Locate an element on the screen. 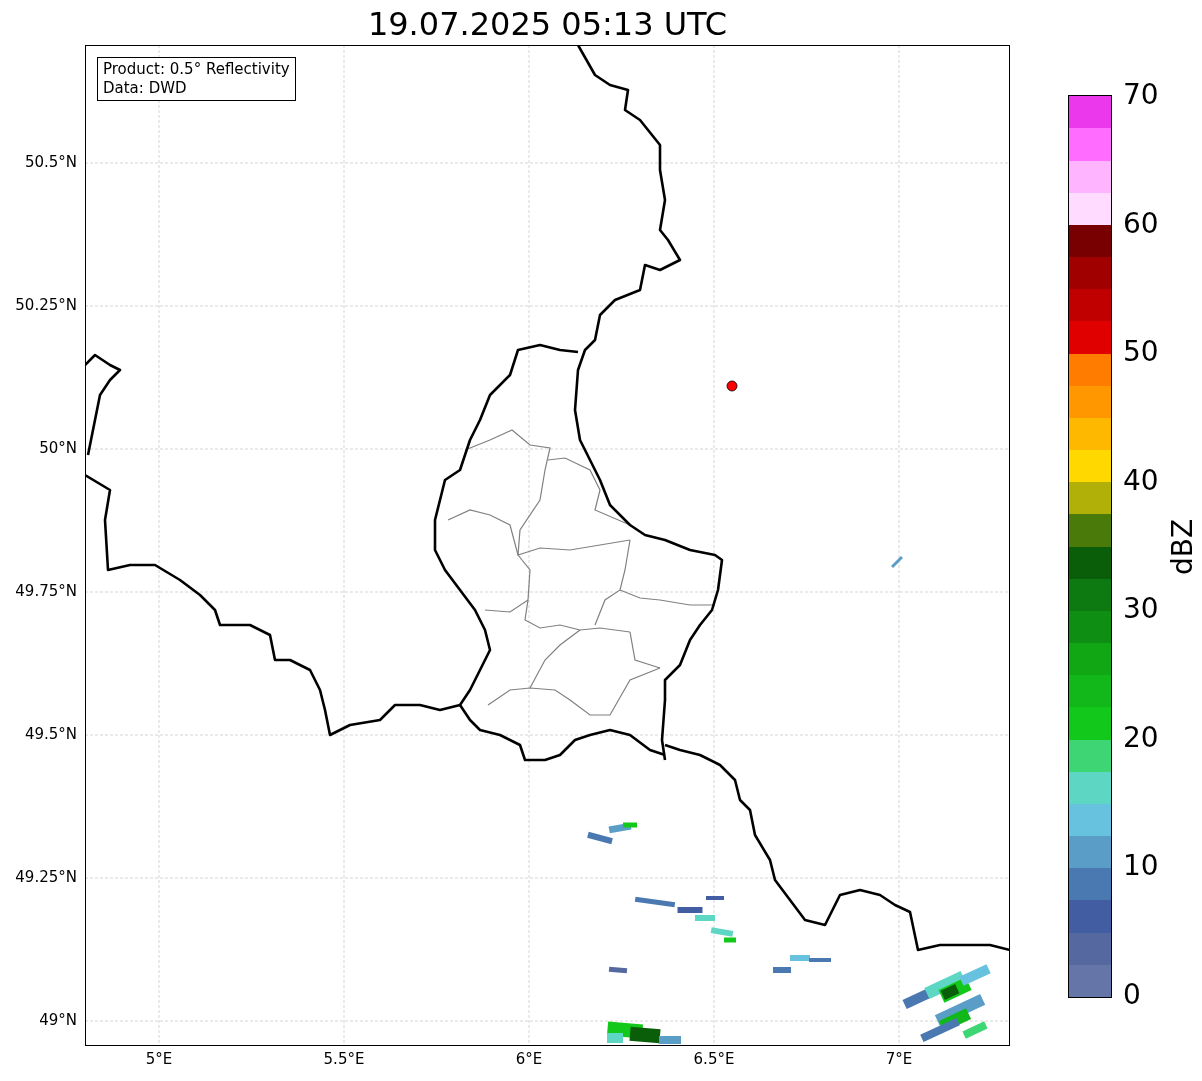  colorbar-label: dBZ is located at coordinates (1183, 547).